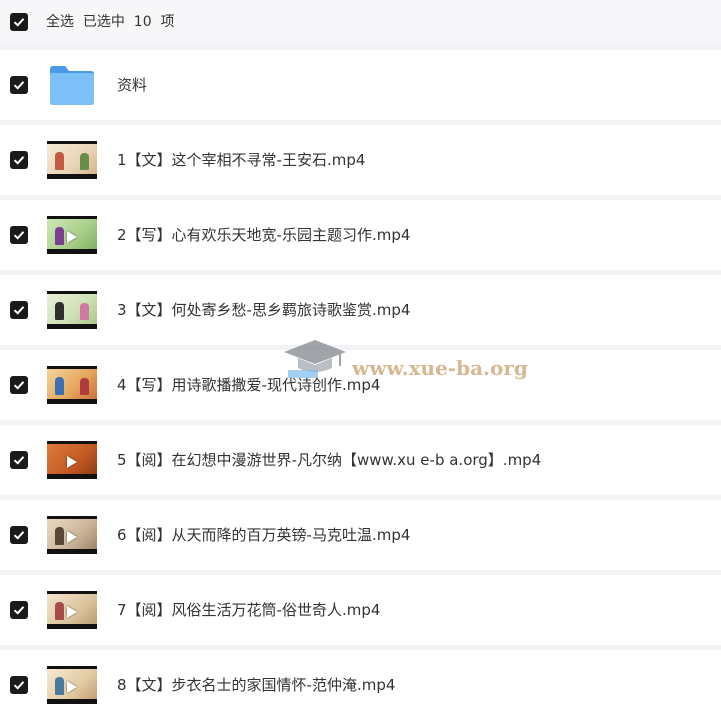 The height and width of the screenshot is (720, 721). I want to click on select-all-checkbox, so click(19, 22).